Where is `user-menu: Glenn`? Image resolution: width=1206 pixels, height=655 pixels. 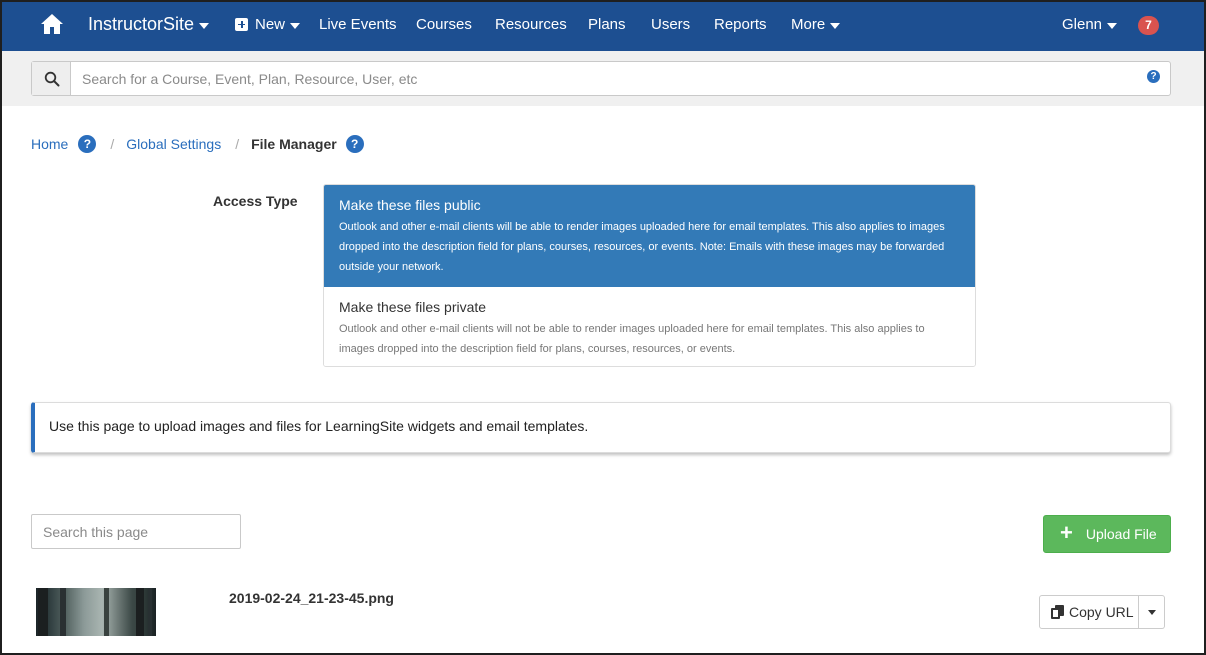 user-menu: Glenn is located at coordinates (1090, 24).